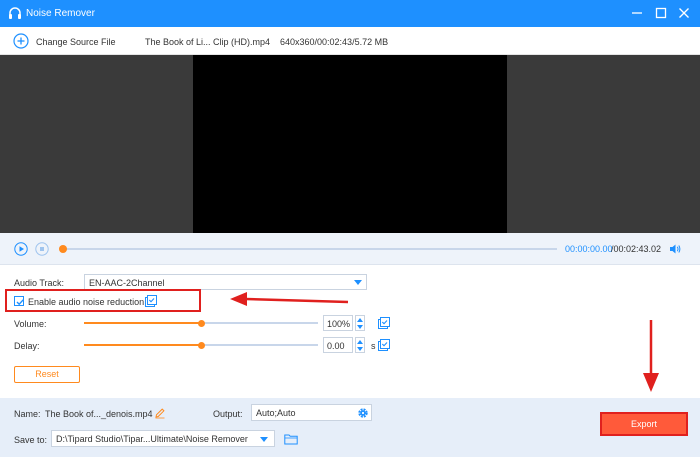  What do you see at coordinates (201, 345) in the screenshot?
I see `delay-slider-handle` at bounding box center [201, 345].